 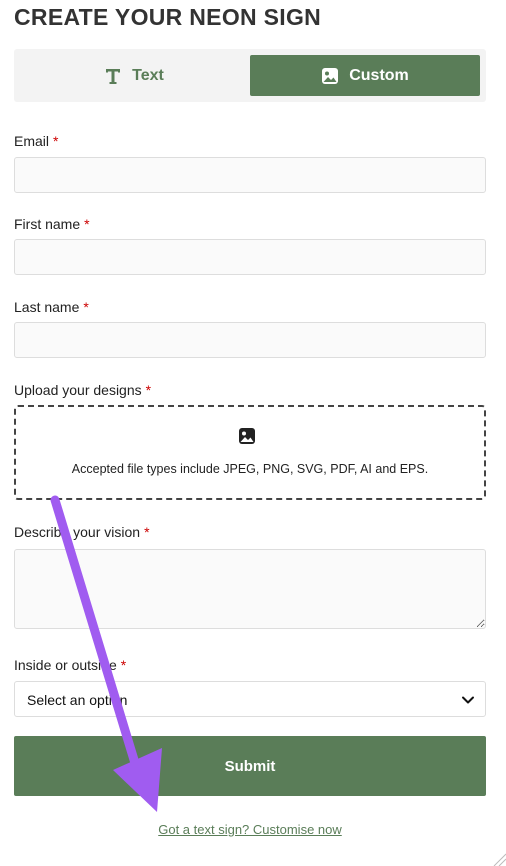 What do you see at coordinates (250, 340) in the screenshot?
I see `last-name-field` at bounding box center [250, 340].